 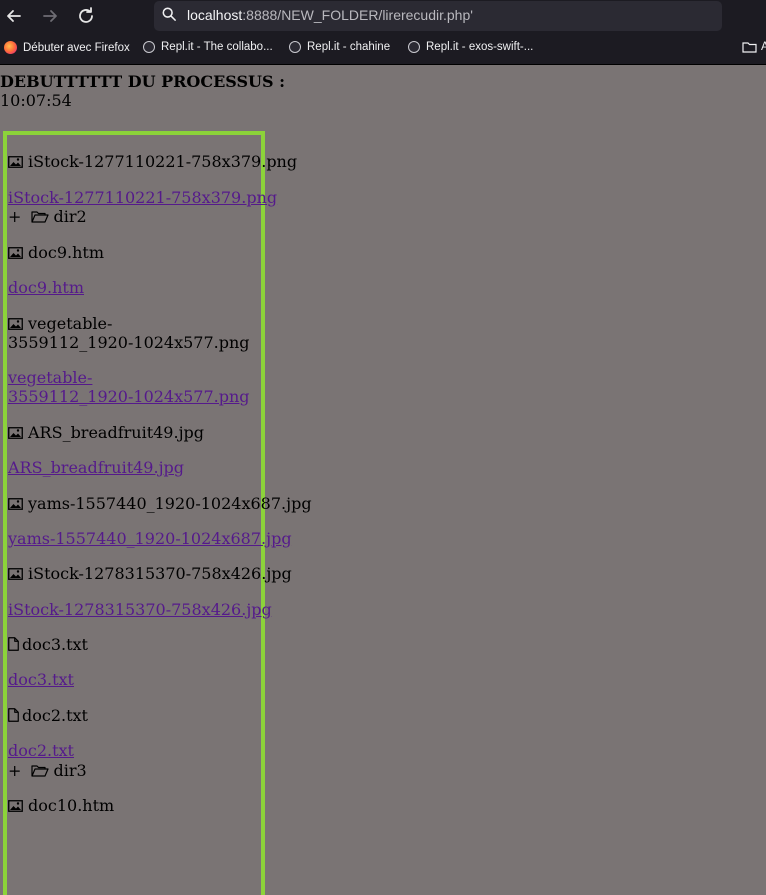 I want to click on firefox-icon, so click(x=10, y=47).